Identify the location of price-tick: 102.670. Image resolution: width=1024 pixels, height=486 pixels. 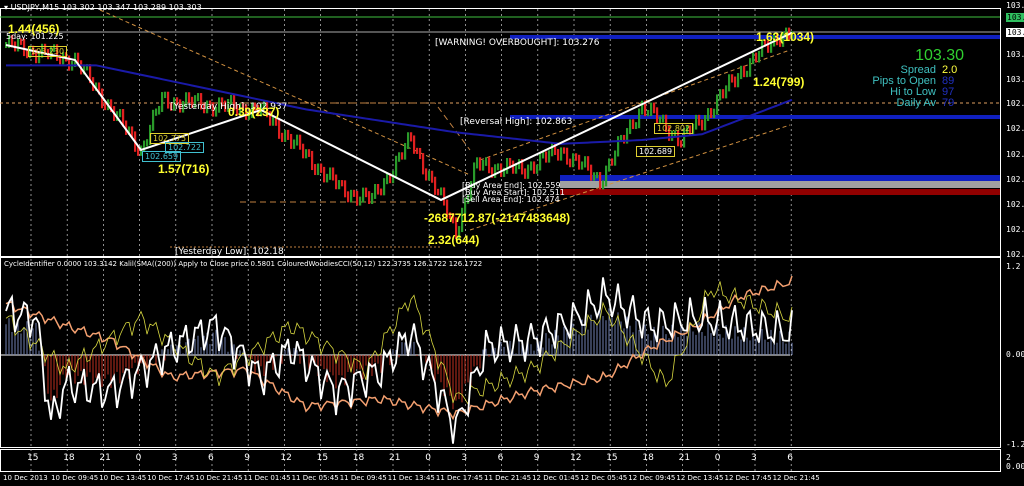
(1015, 154).